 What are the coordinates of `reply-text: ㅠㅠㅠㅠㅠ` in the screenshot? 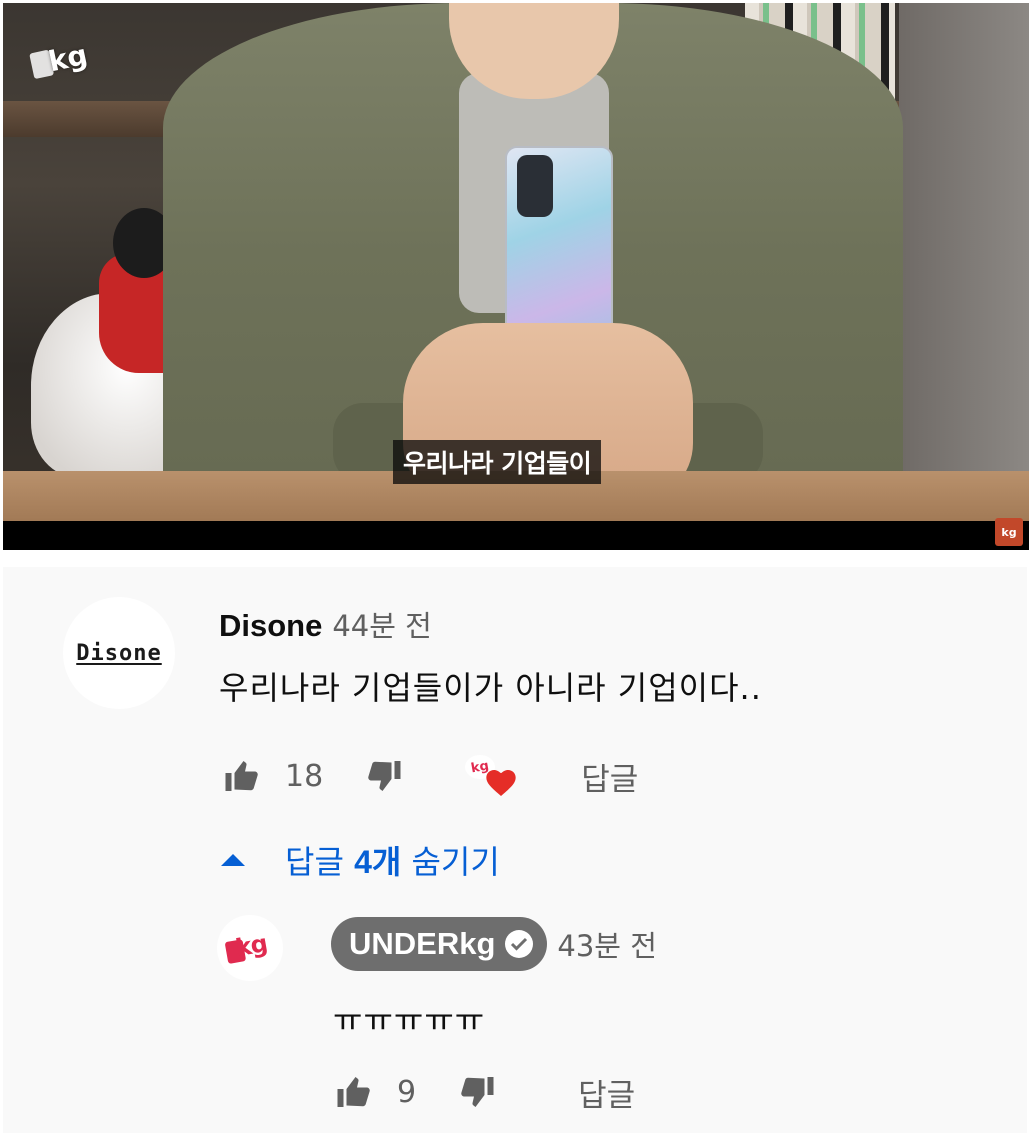 It's located at (409, 1020).